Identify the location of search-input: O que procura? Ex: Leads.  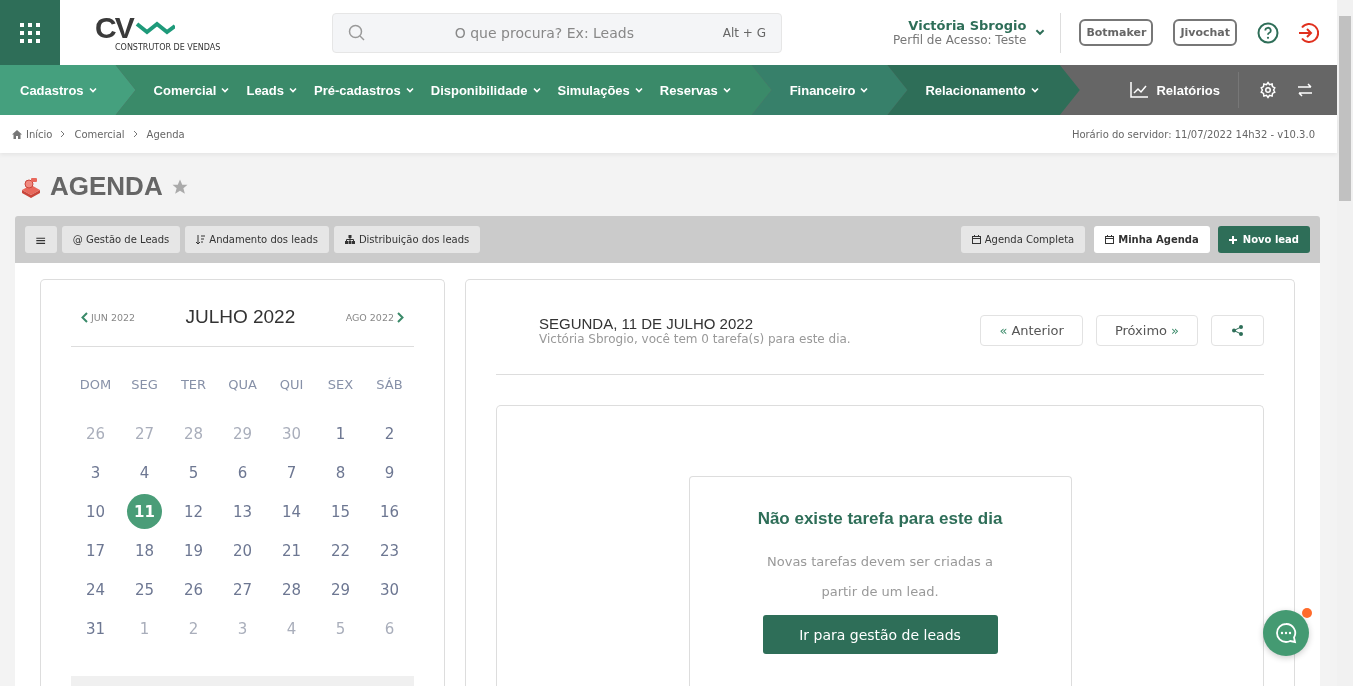
(544, 32).